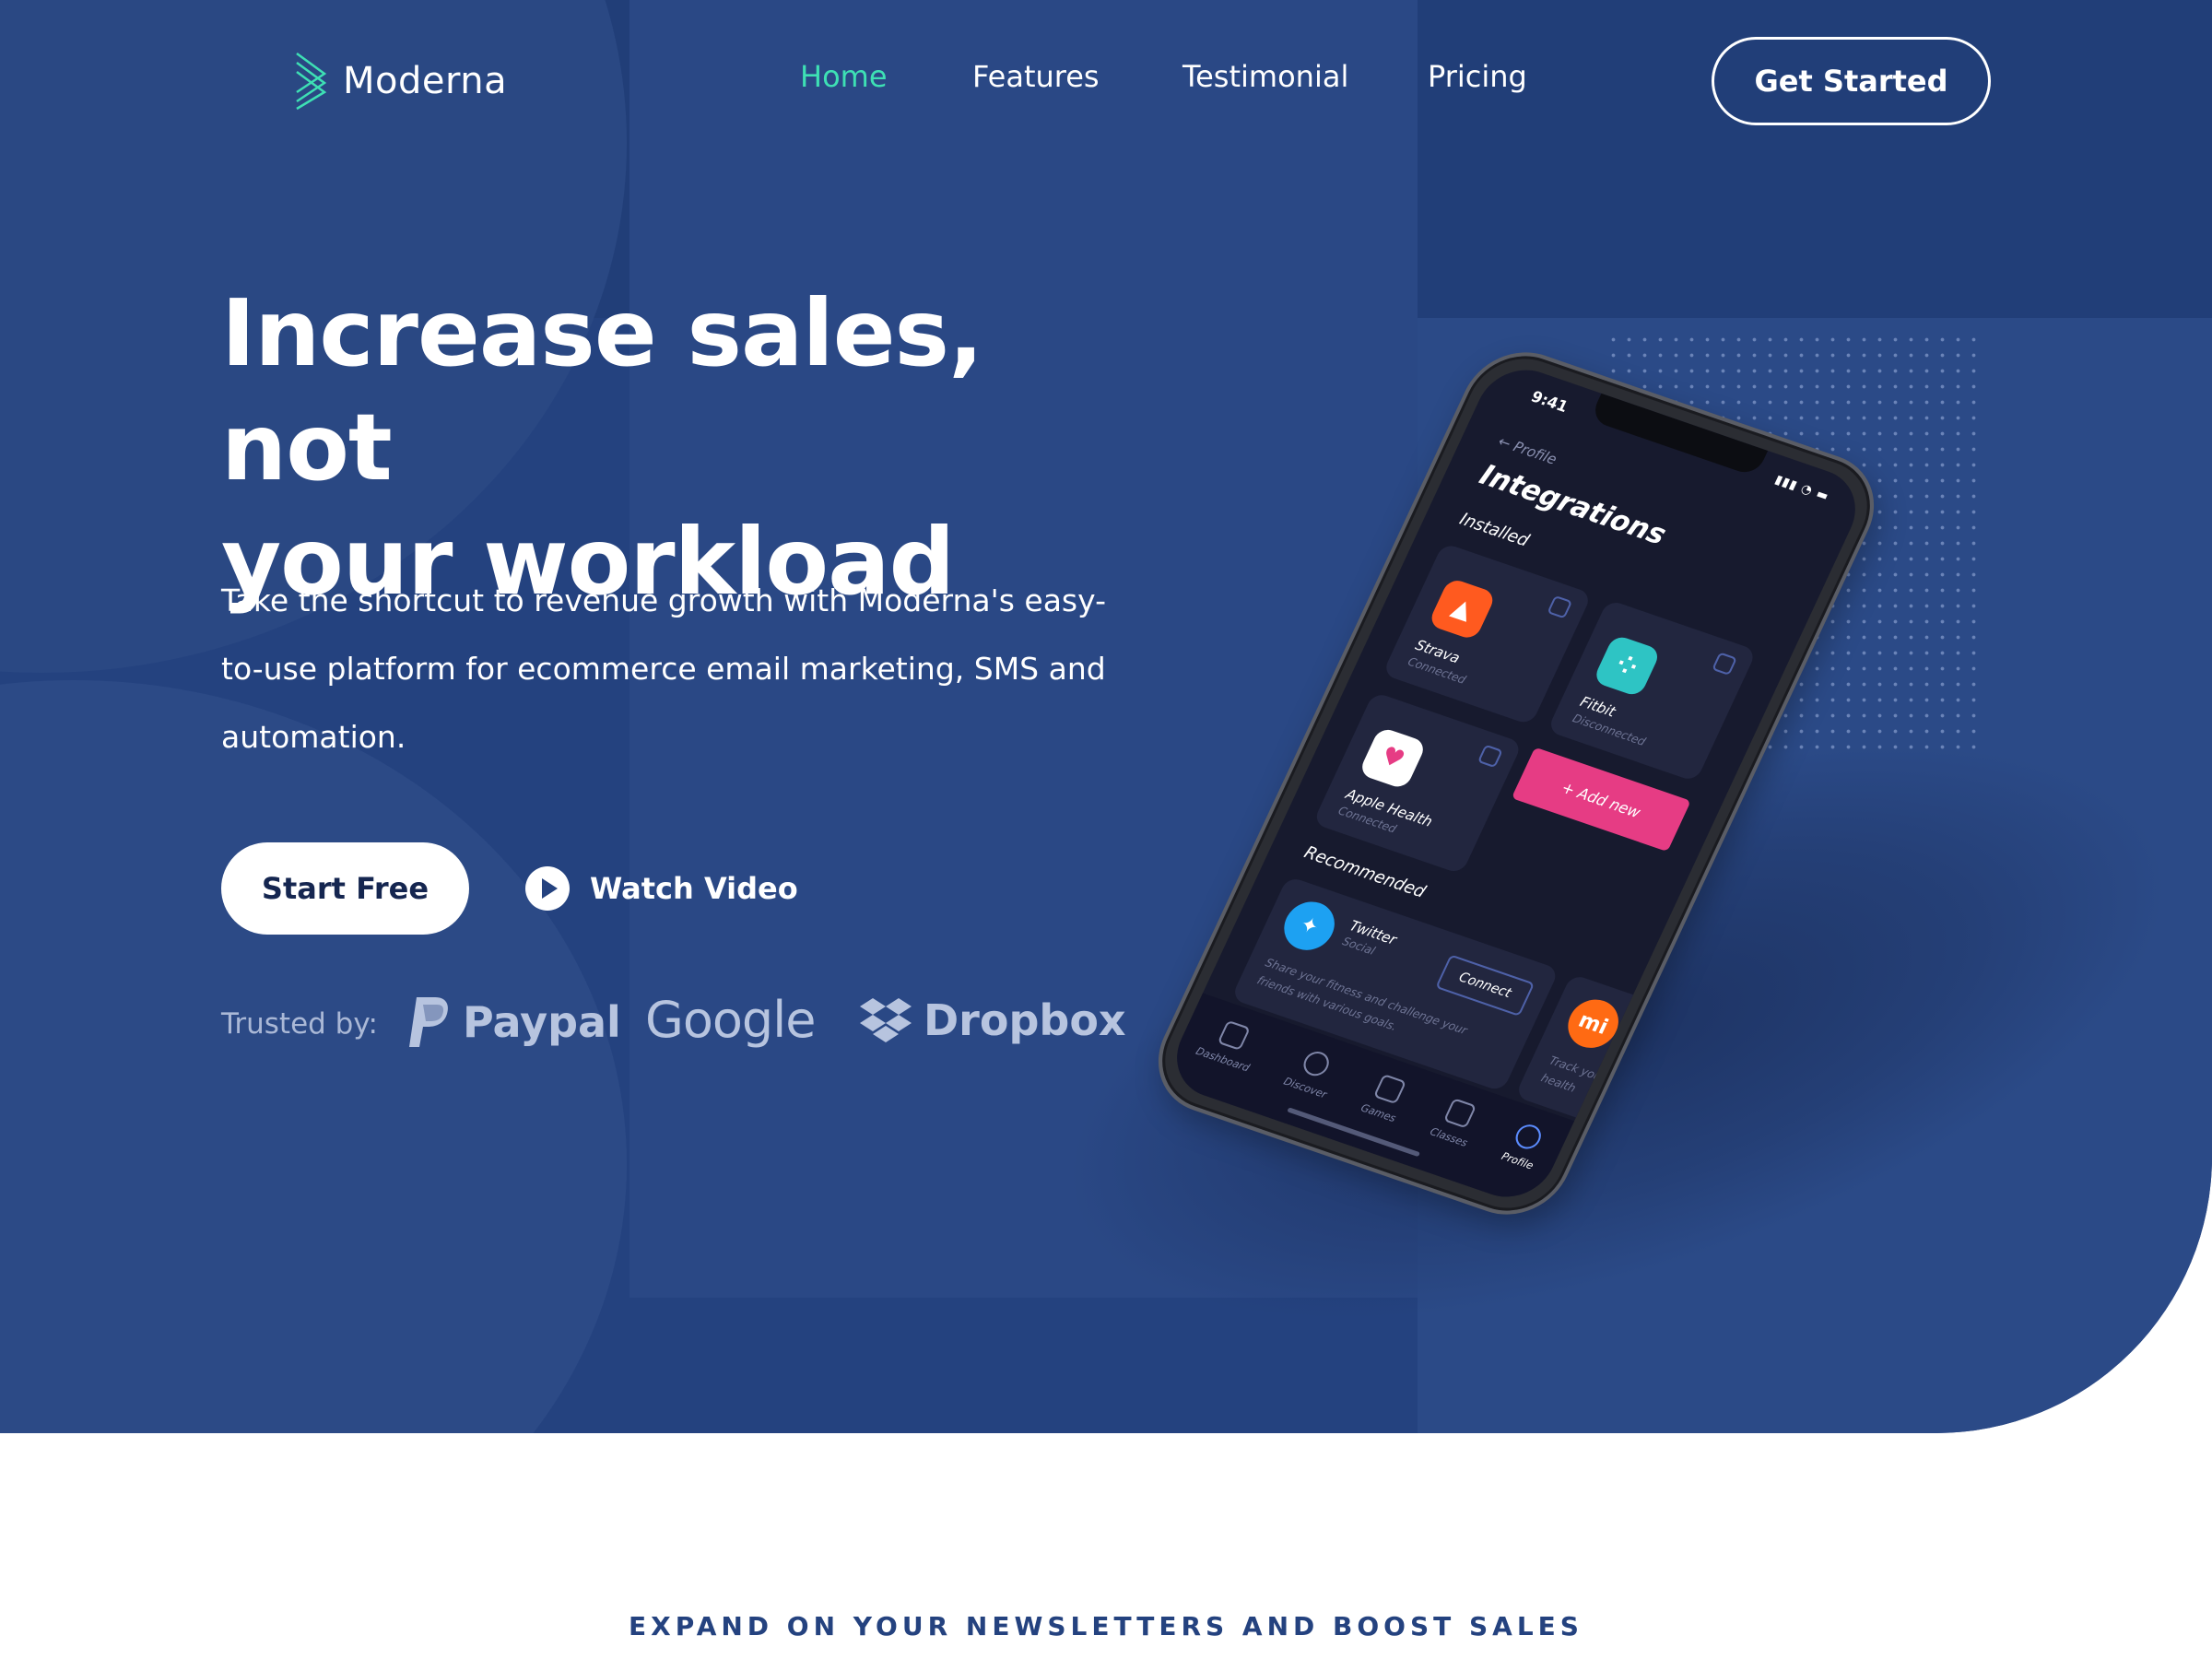 This screenshot has width=2212, height=1659. I want to click on mi-icon: mi, so click(1593, 1023).